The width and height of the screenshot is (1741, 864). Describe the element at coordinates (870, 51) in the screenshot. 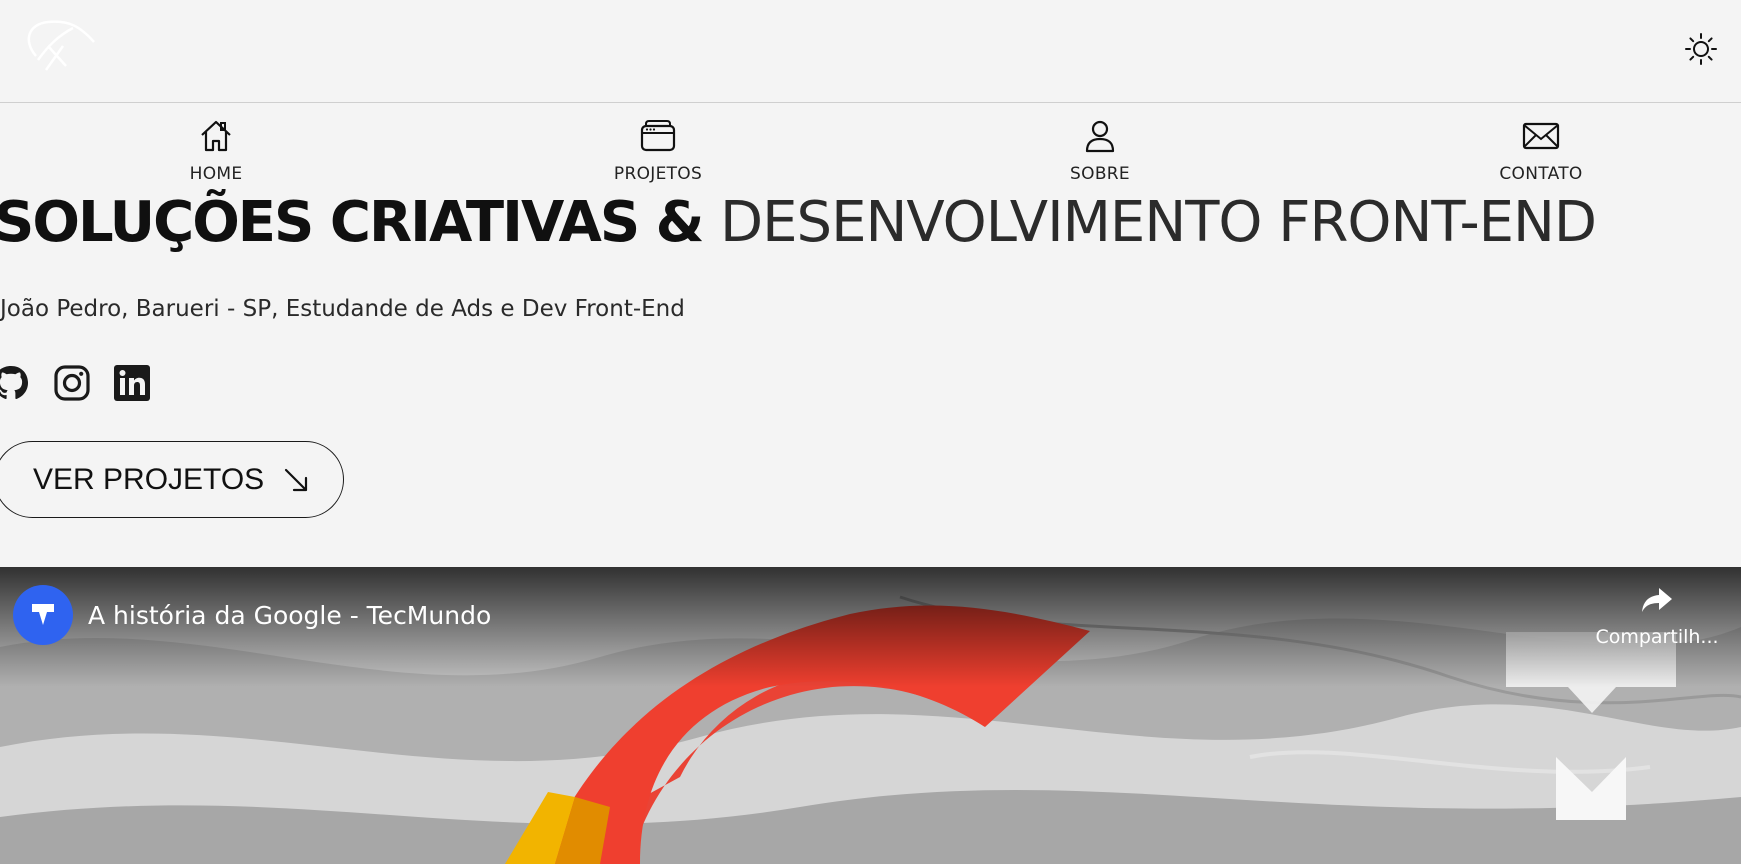

I see `top-bar` at that location.